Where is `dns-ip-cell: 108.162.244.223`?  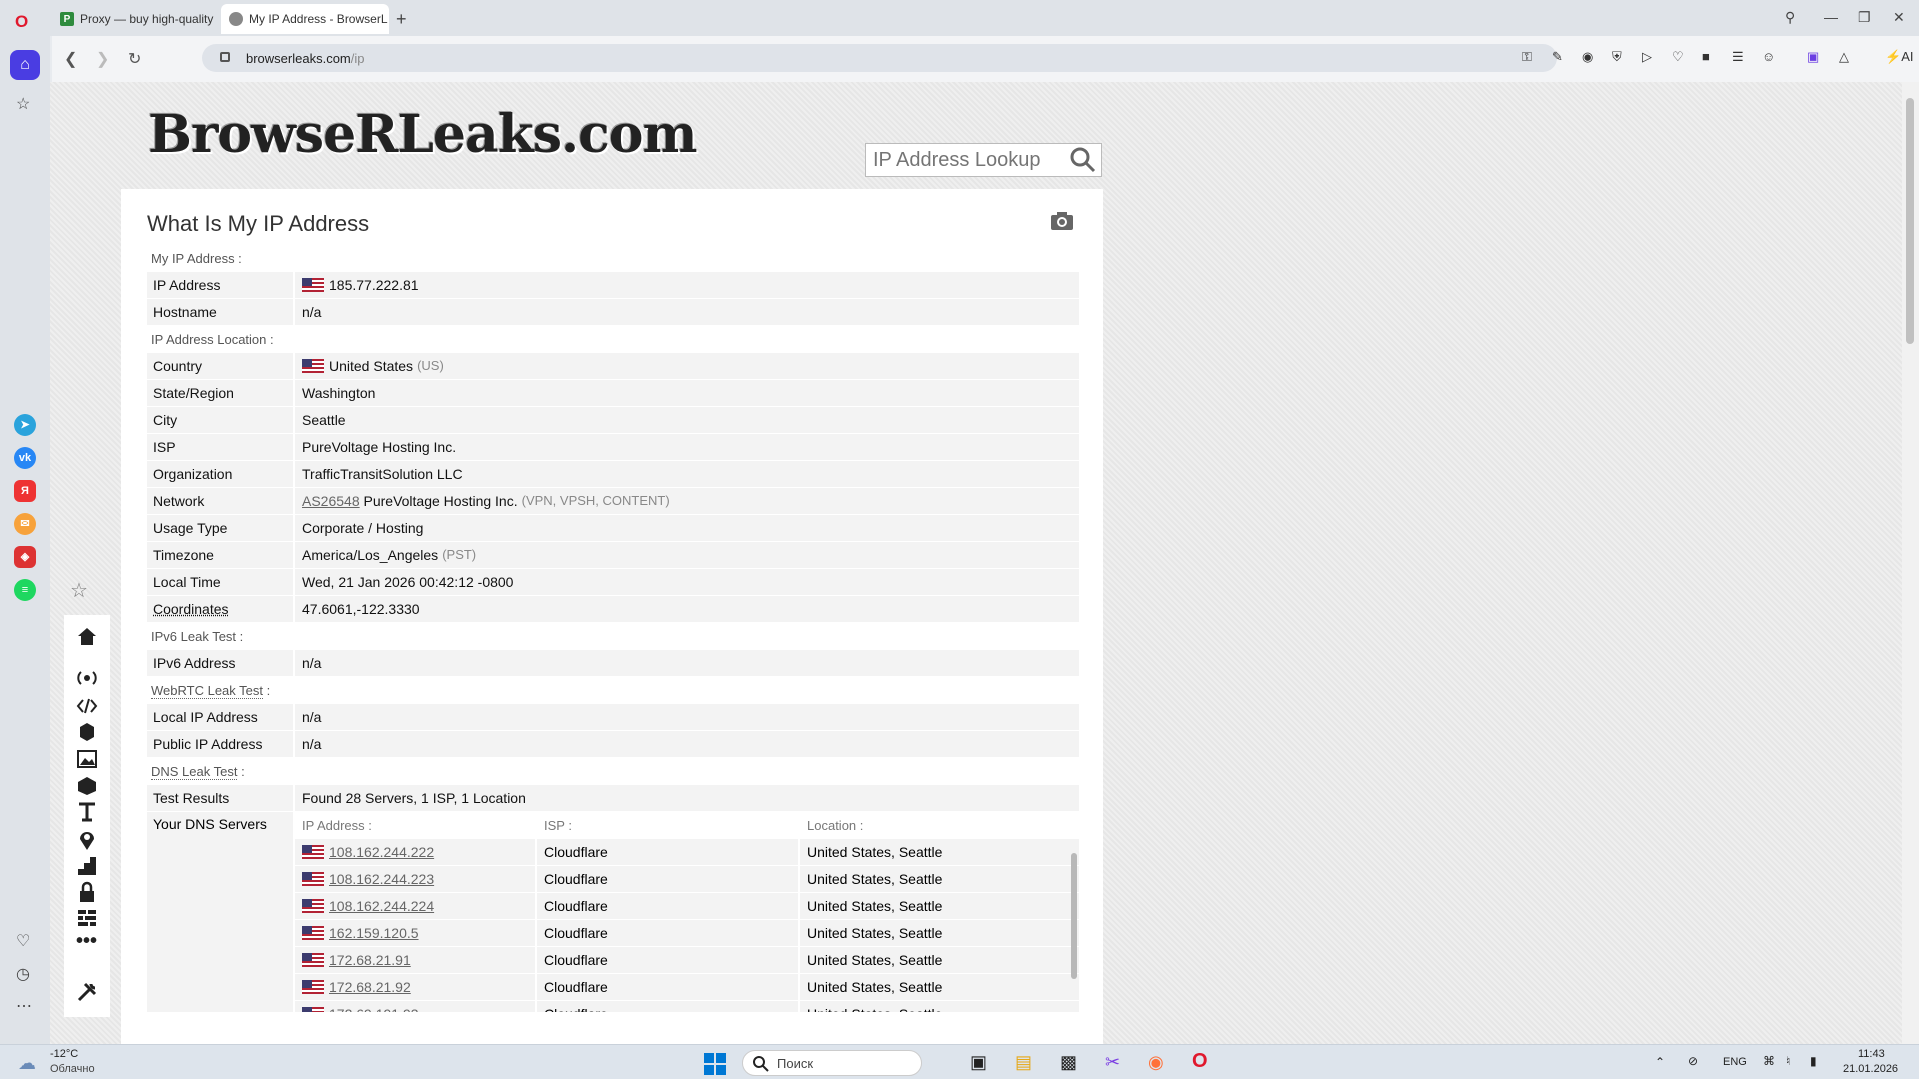 dns-ip-cell: 108.162.244.223 is located at coordinates (416, 879).